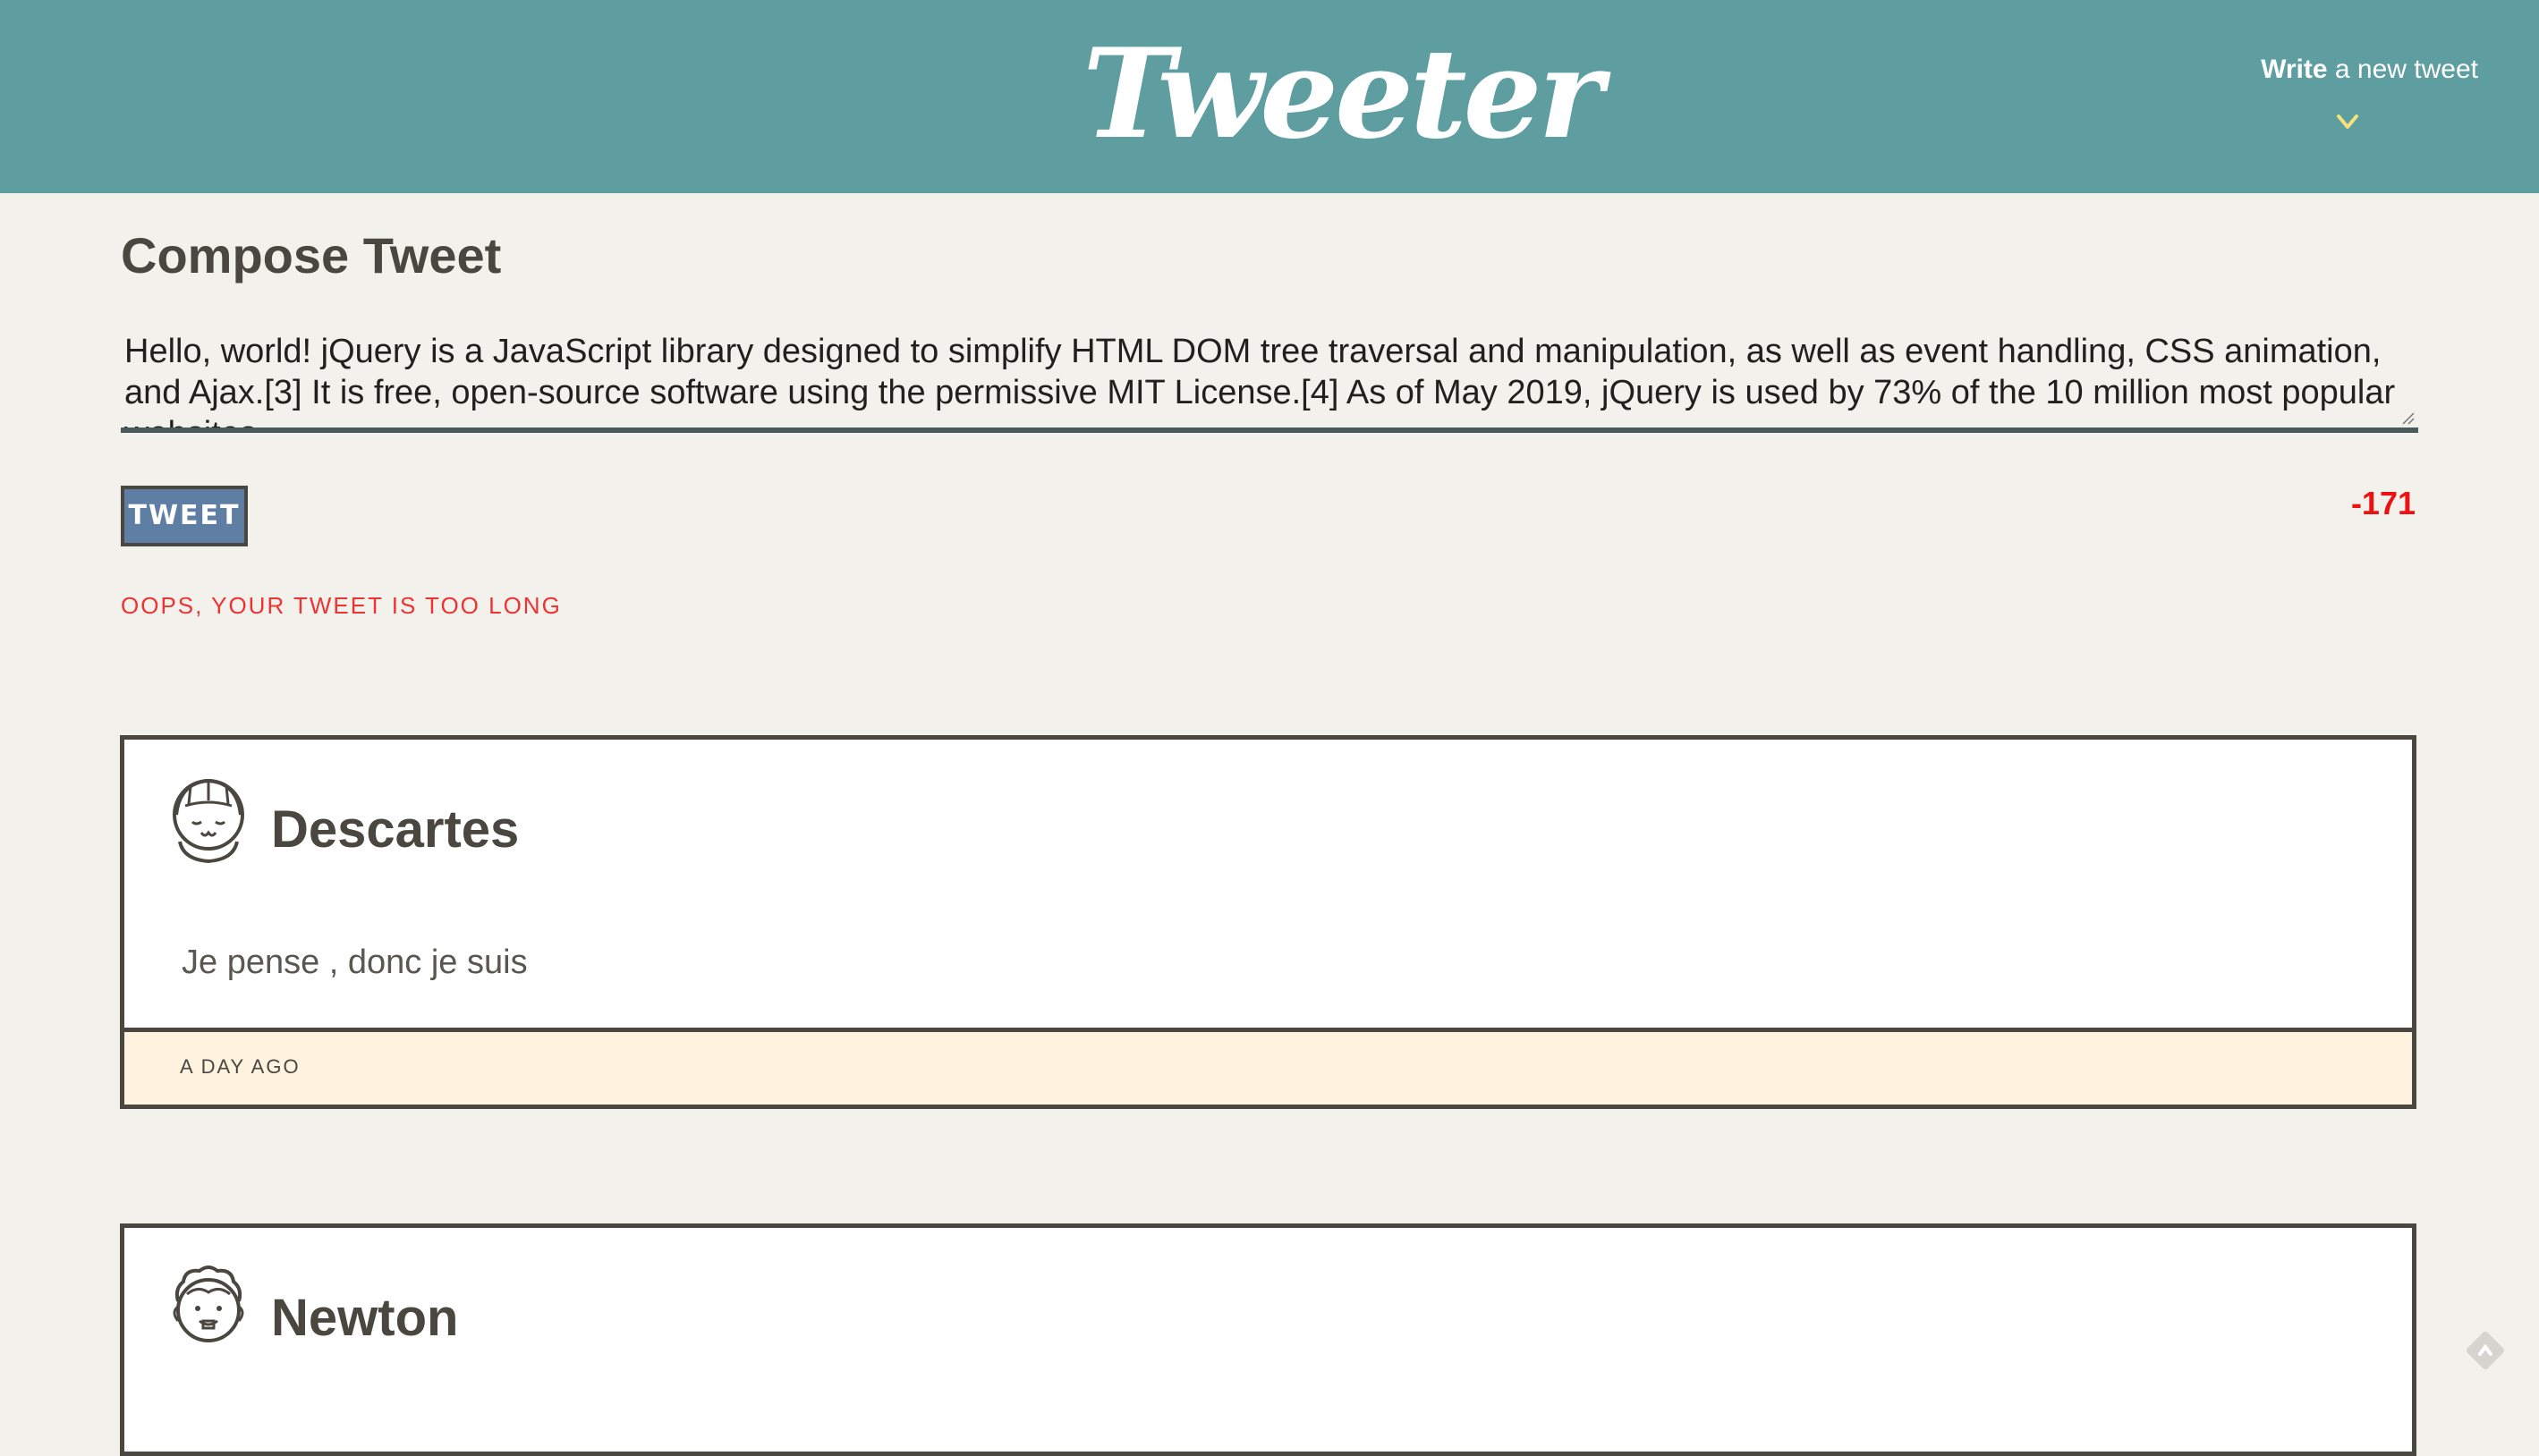 The height and width of the screenshot is (1456, 2539). I want to click on error-message: OOPS, YOUR TWEET IS TOO LONG, so click(341, 605).